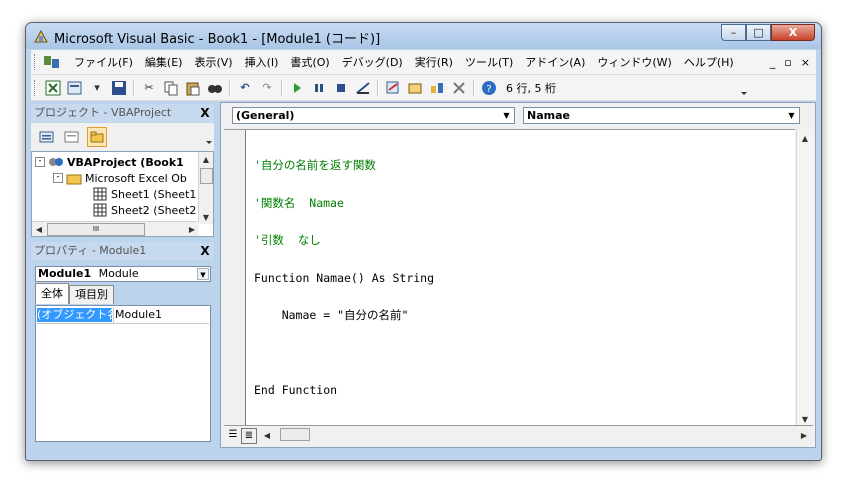 Image resolution: width=852 pixels, height=482 pixels. Describe the element at coordinates (52, 62) in the screenshot. I see `module-icon` at that location.